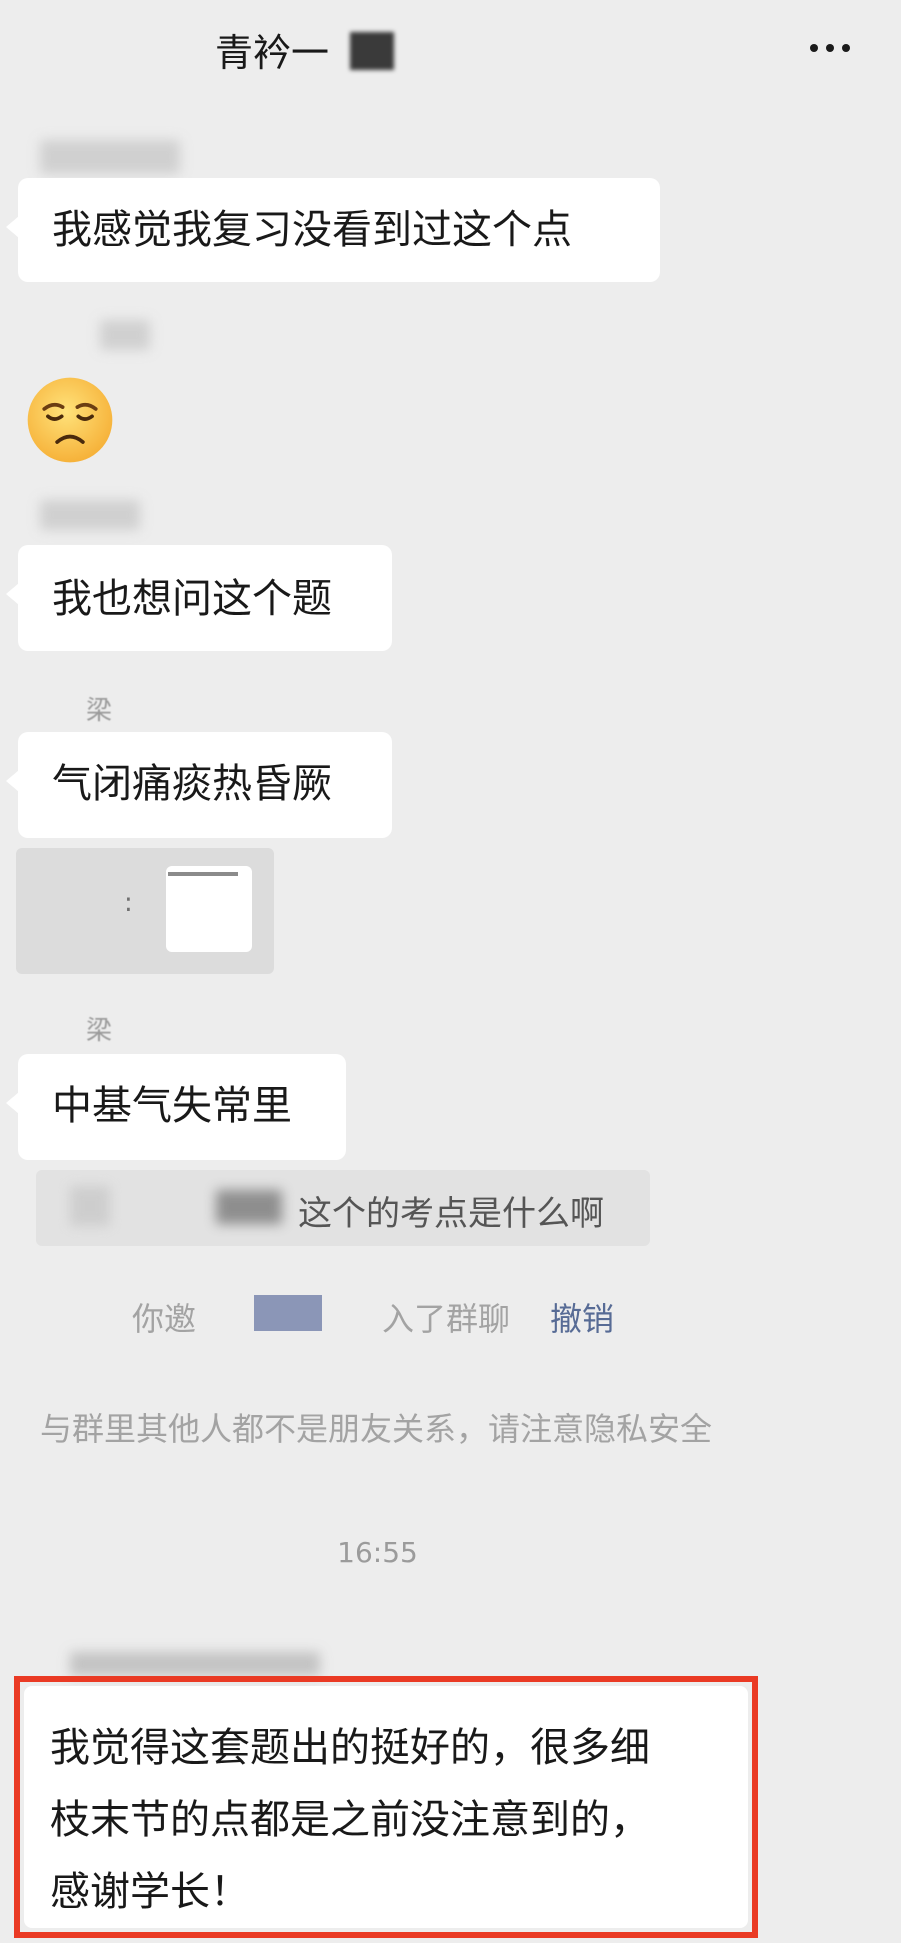 This screenshot has height=1943, width=901. I want to click on invitee-name-redacted, so click(288, 1313).